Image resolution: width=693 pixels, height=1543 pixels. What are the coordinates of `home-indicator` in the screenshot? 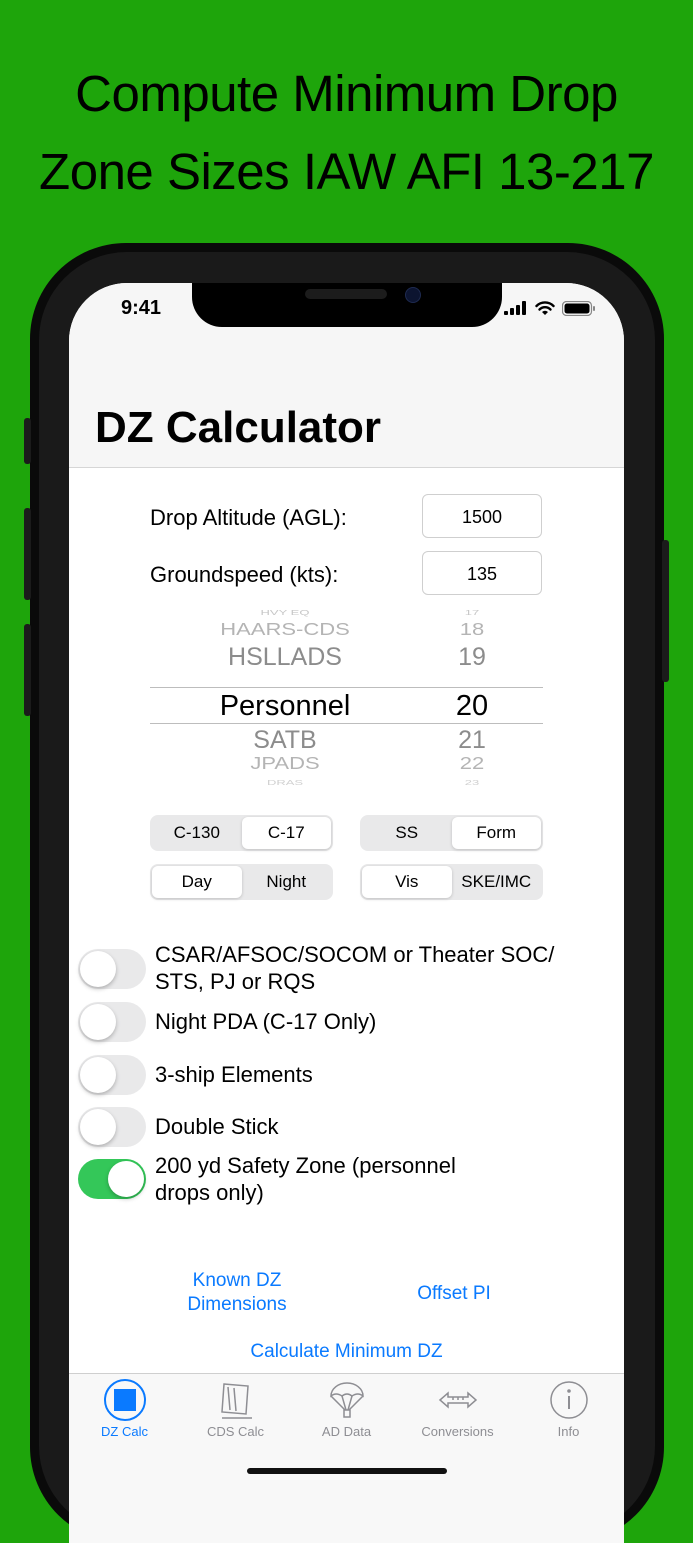 It's located at (347, 1471).